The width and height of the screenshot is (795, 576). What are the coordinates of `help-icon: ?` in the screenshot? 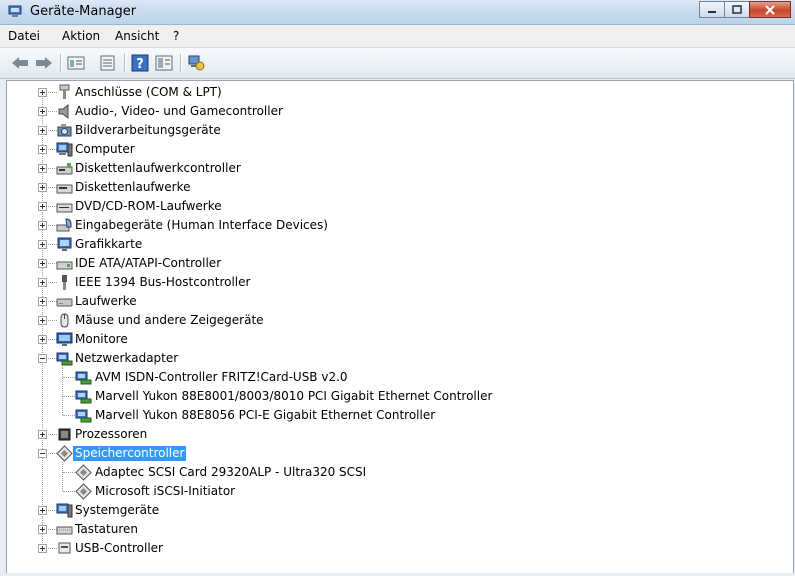 It's located at (140, 63).